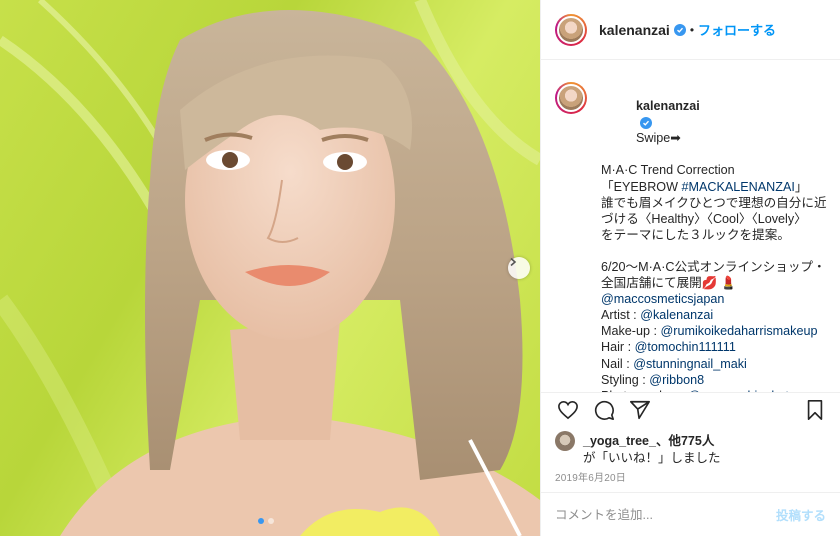 This screenshot has width=840, height=536. I want to click on bookmark-icon, so click(815, 412).